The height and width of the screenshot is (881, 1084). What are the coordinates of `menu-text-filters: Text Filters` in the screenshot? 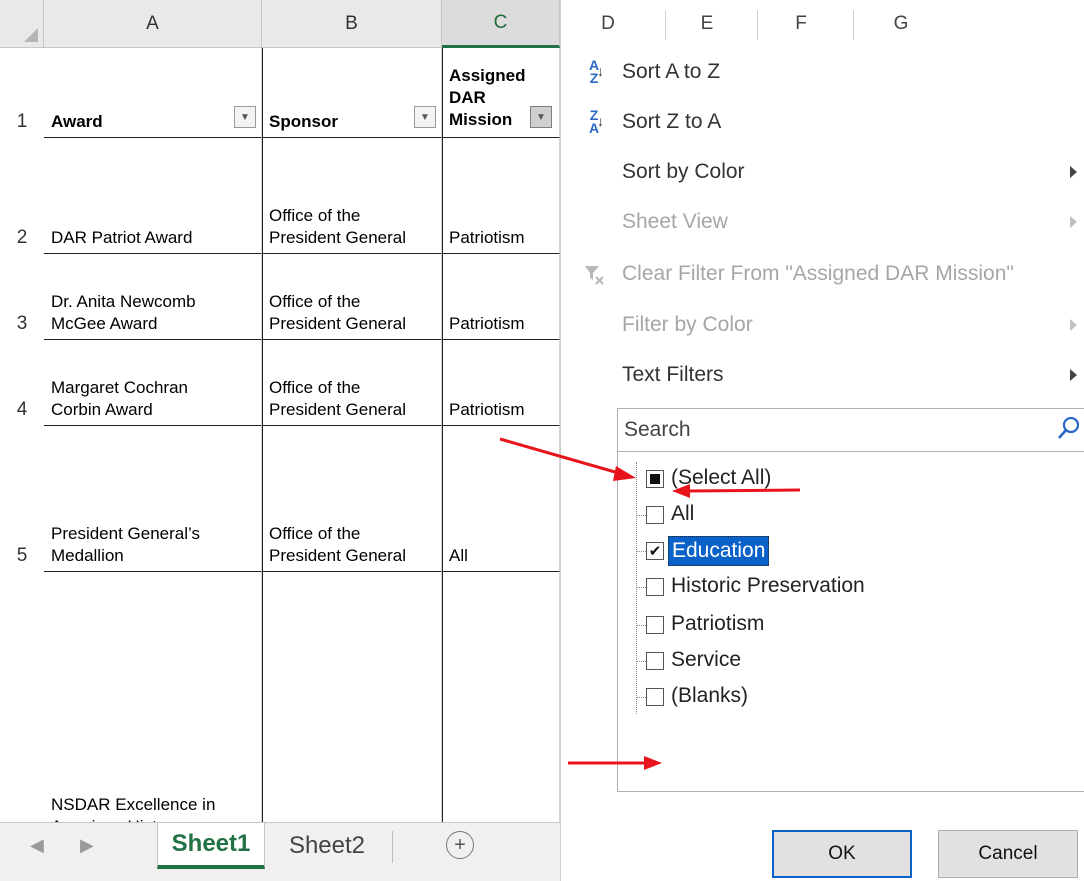 It's located at (822, 375).